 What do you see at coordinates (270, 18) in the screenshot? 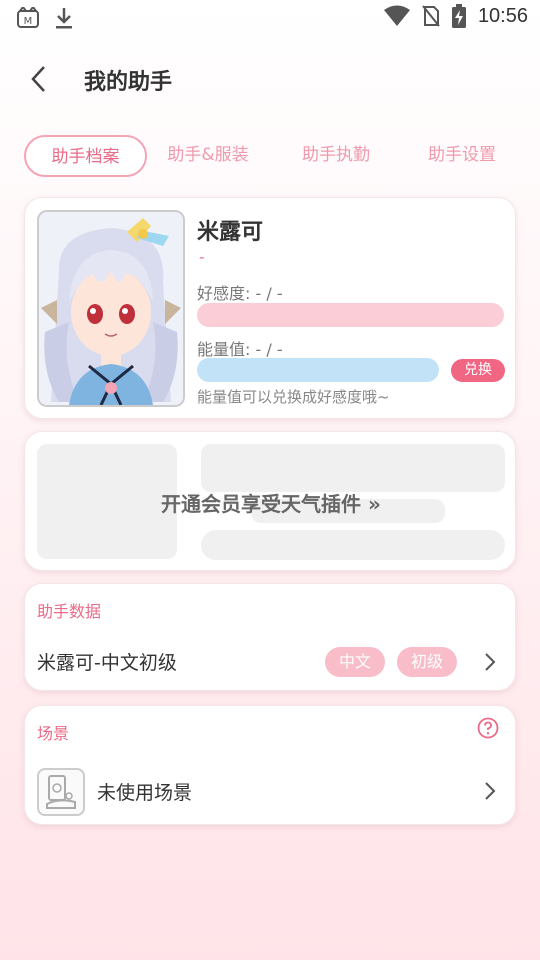
I see `status-bar: M 10:56` at bounding box center [270, 18].